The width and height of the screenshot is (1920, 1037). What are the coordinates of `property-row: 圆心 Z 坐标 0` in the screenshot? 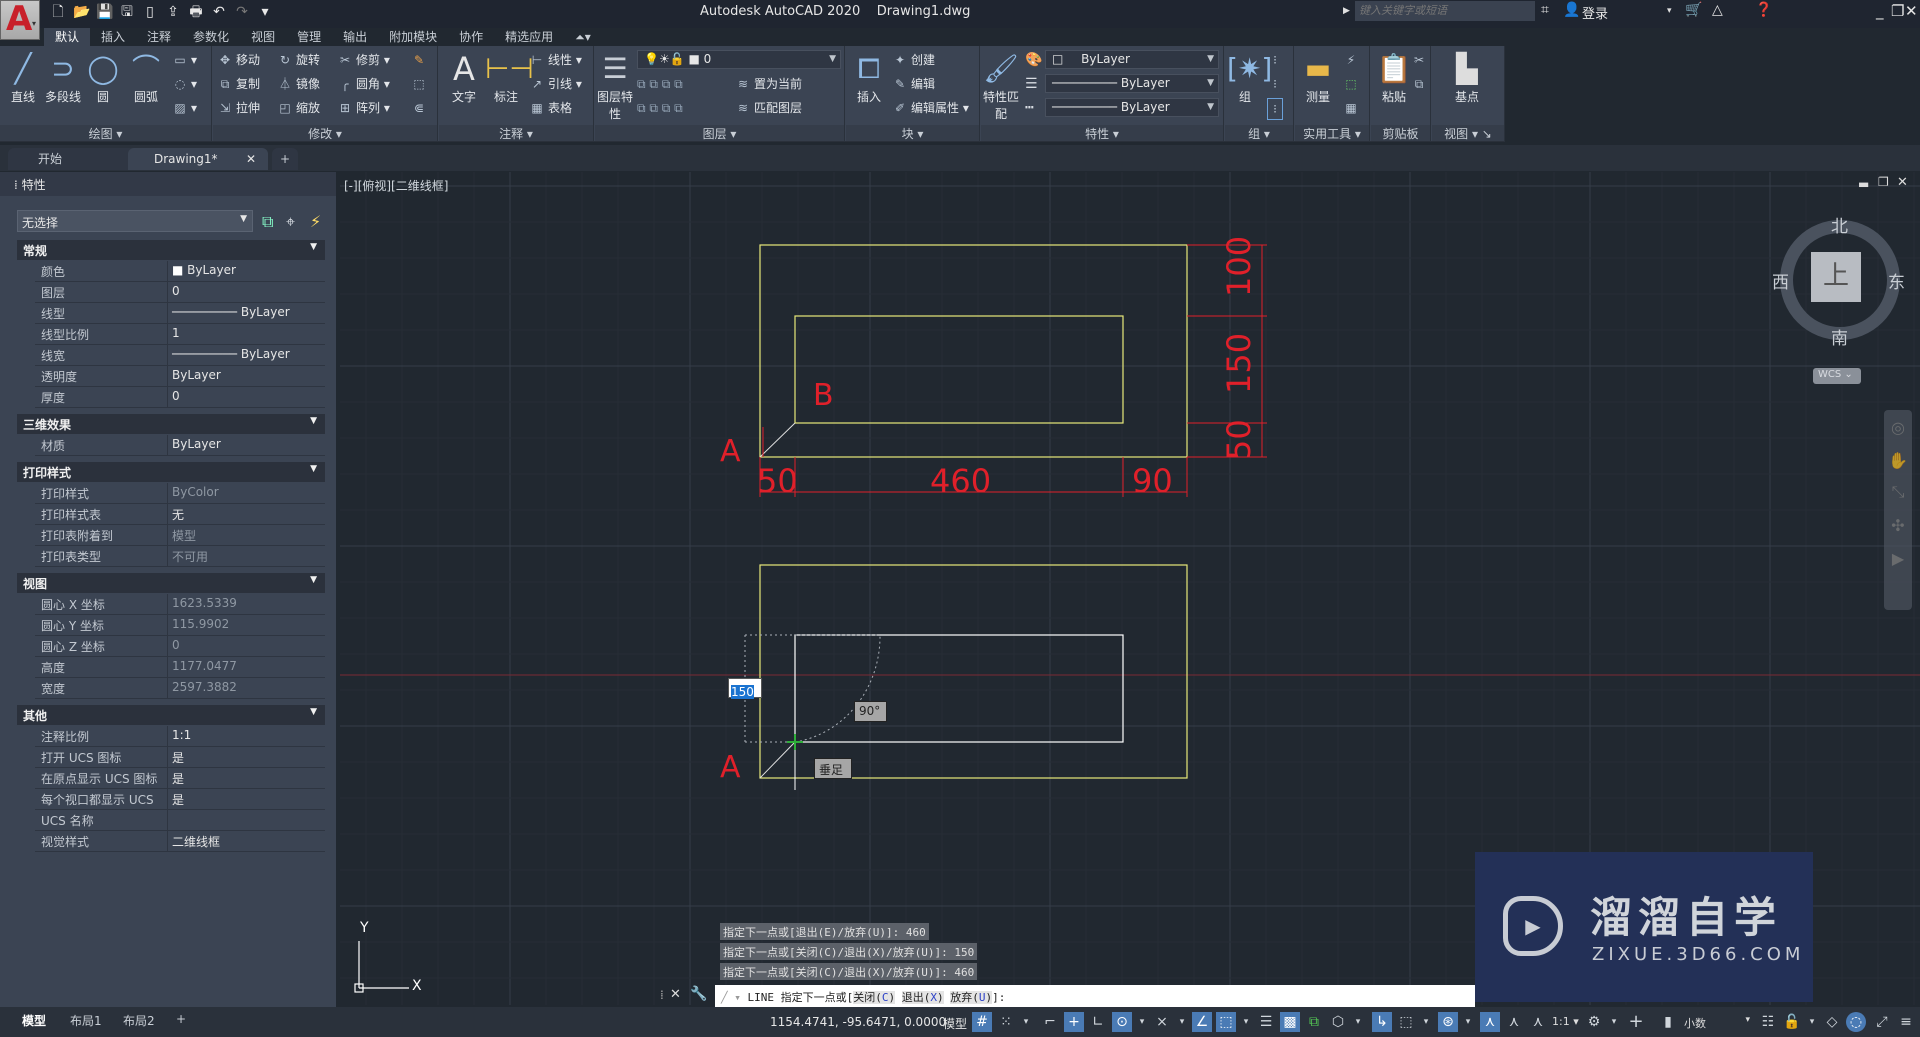 It's located at (180, 646).